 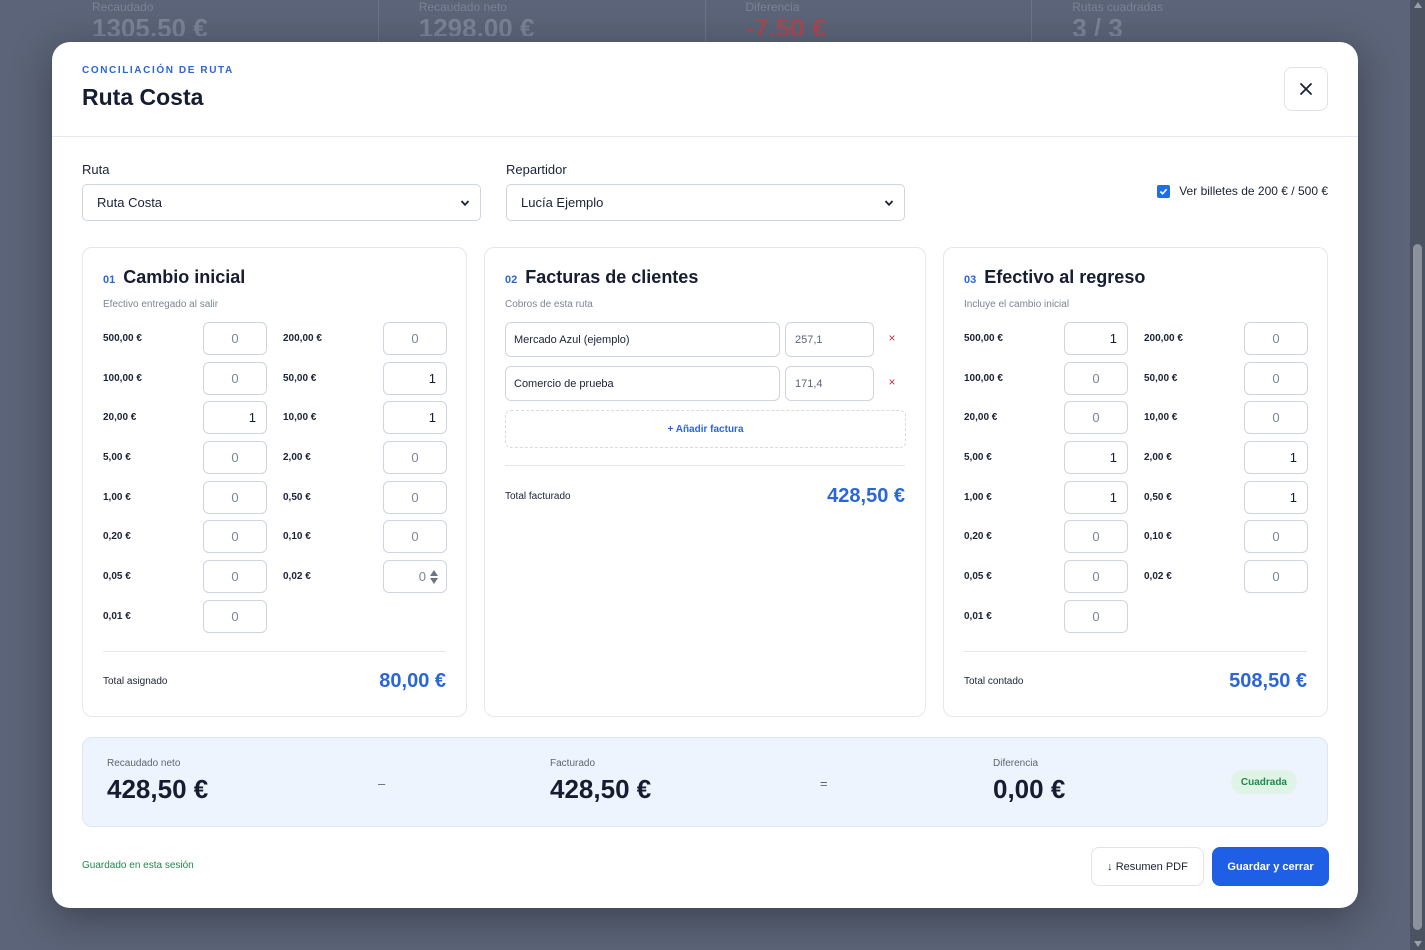 I want to click on denomination-cell: 20,00 € 0, so click(x=1050, y=418).